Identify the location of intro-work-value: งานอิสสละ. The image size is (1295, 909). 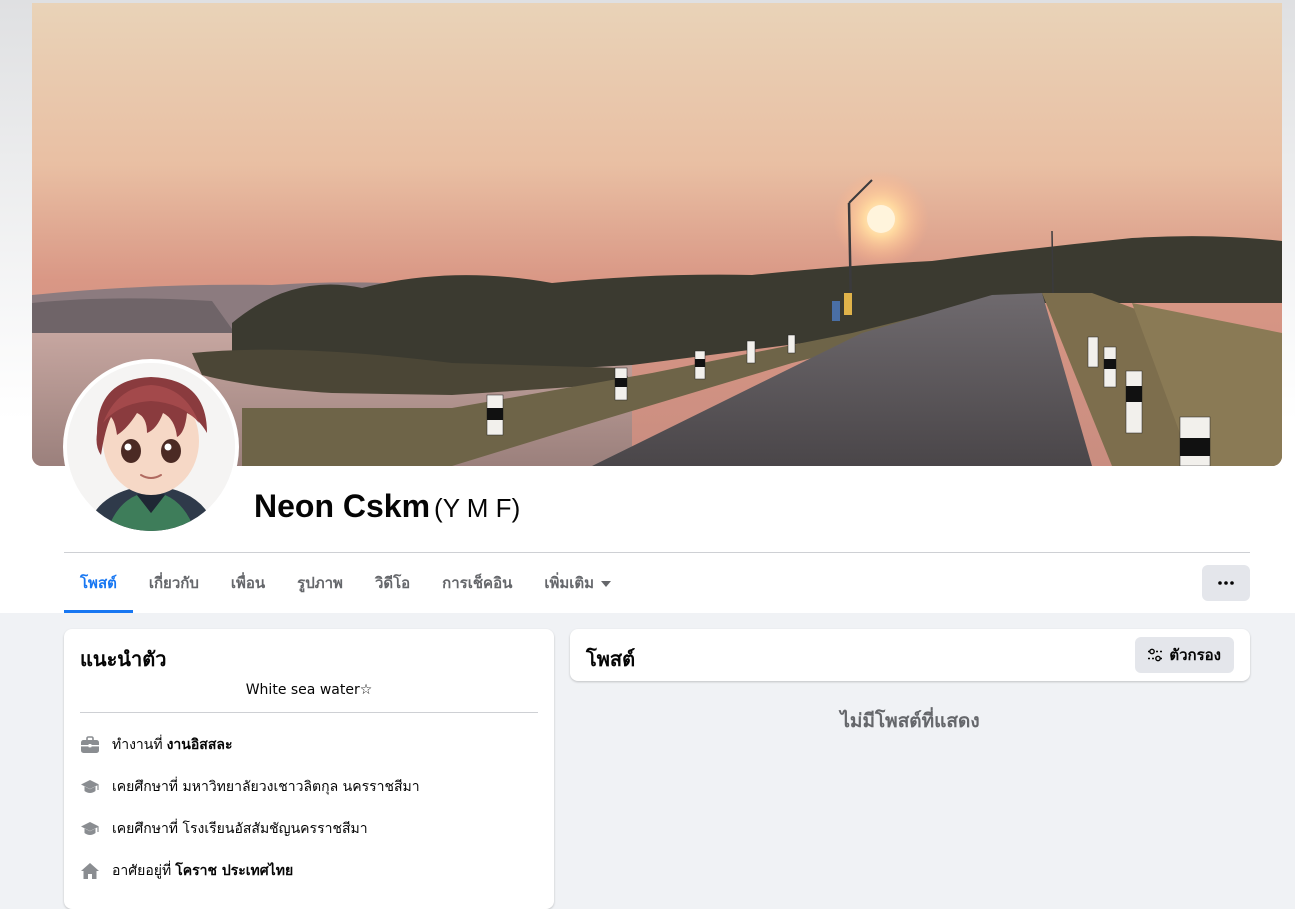
(200, 745).